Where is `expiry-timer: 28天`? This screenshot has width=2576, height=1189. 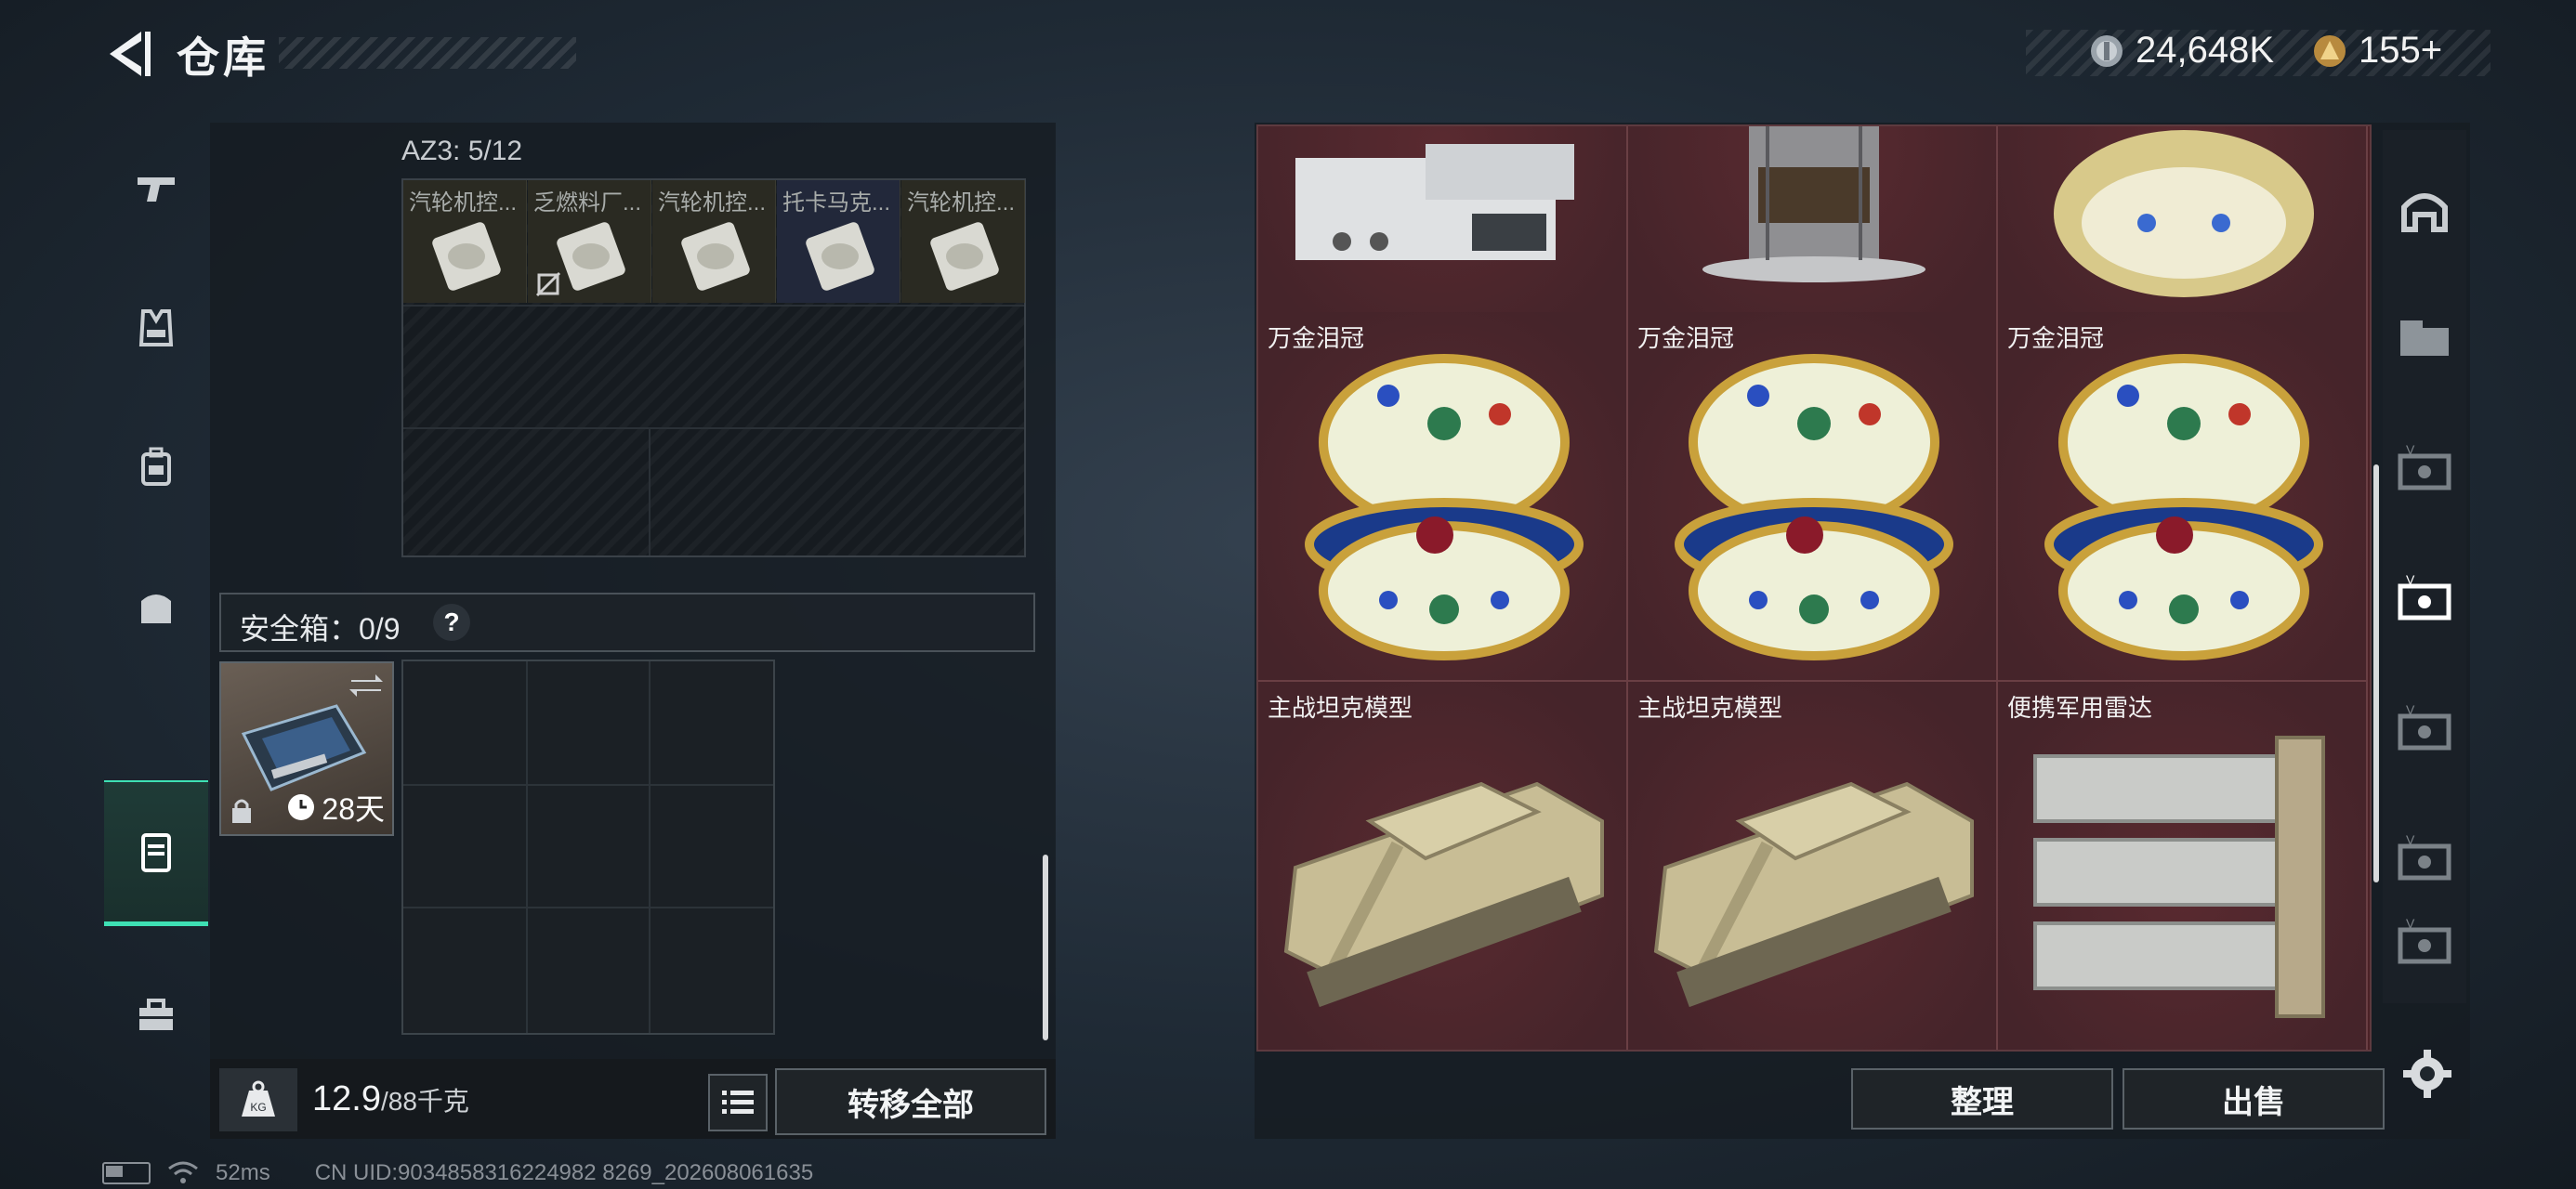 expiry-timer: 28天 is located at coordinates (335, 807).